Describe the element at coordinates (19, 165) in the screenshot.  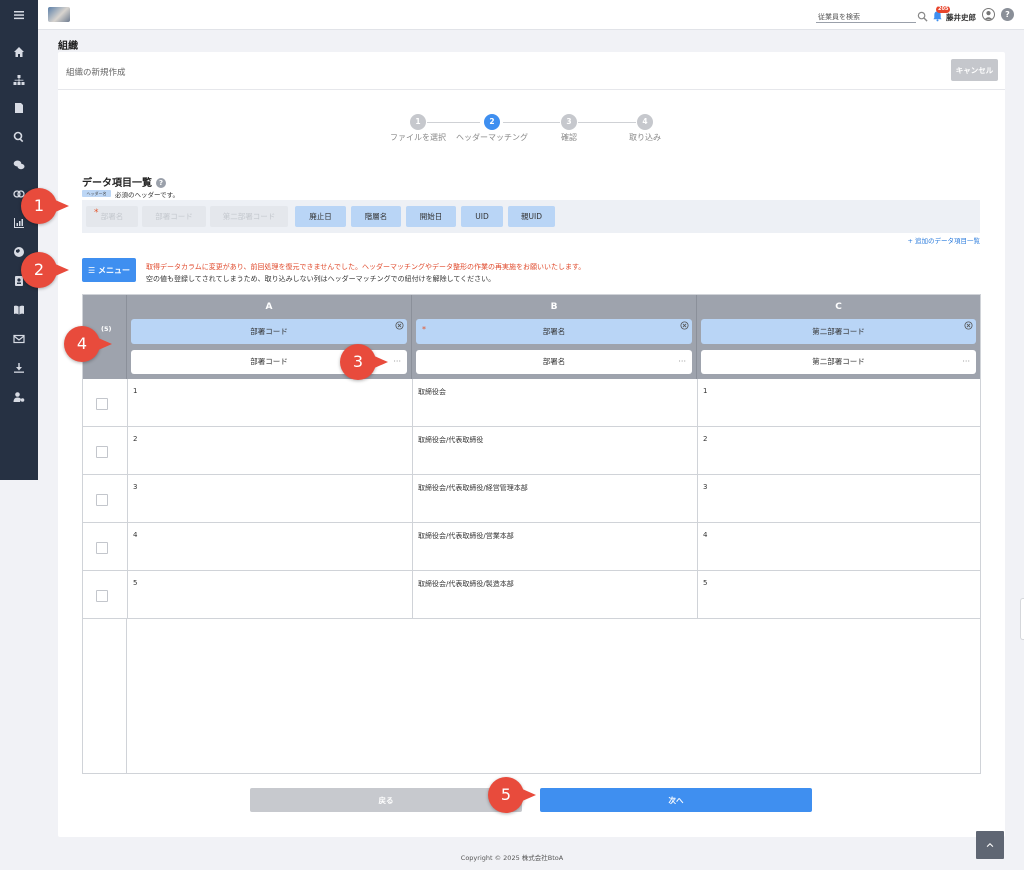
I see `chat-icon` at that location.